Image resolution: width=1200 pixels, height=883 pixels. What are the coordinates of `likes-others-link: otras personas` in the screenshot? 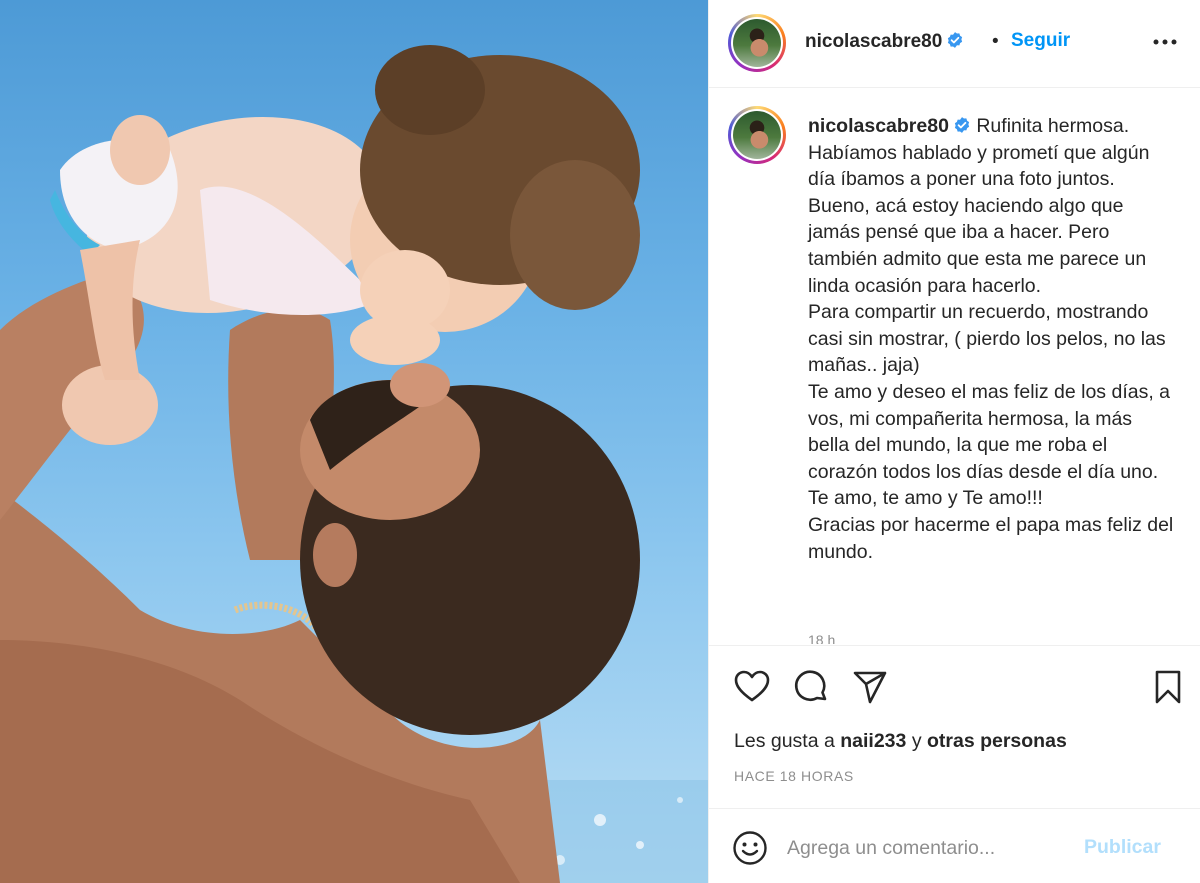 It's located at (997, 741).